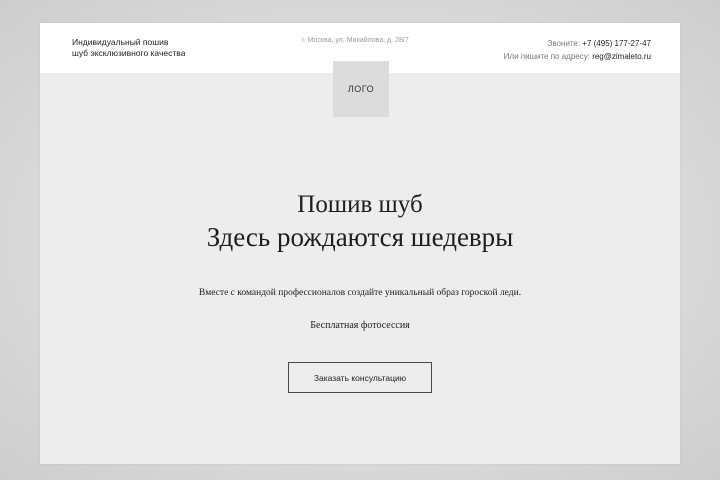 This screenshot has height=480, width=720. Describe the element at coordinates (355, 40) in the screenshot. I see `header-address: г. Москва, ул. Михайлова, д. 28/7` at that location.